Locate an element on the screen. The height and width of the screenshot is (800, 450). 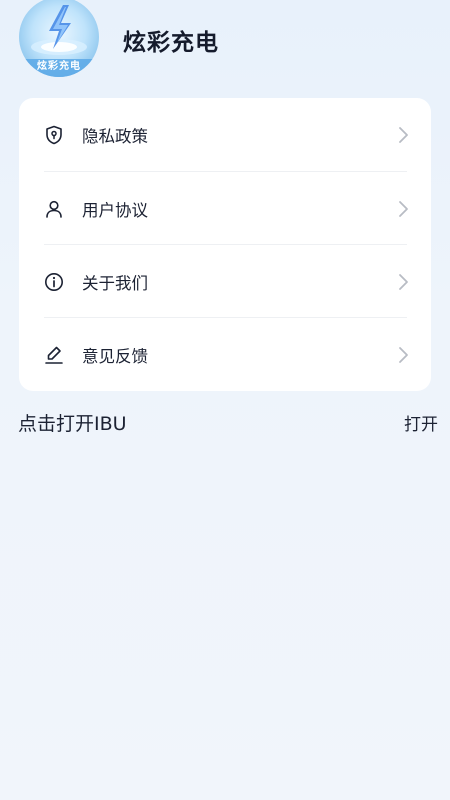
open-ibu-button: 打开 is located at coordinates (421, 422).